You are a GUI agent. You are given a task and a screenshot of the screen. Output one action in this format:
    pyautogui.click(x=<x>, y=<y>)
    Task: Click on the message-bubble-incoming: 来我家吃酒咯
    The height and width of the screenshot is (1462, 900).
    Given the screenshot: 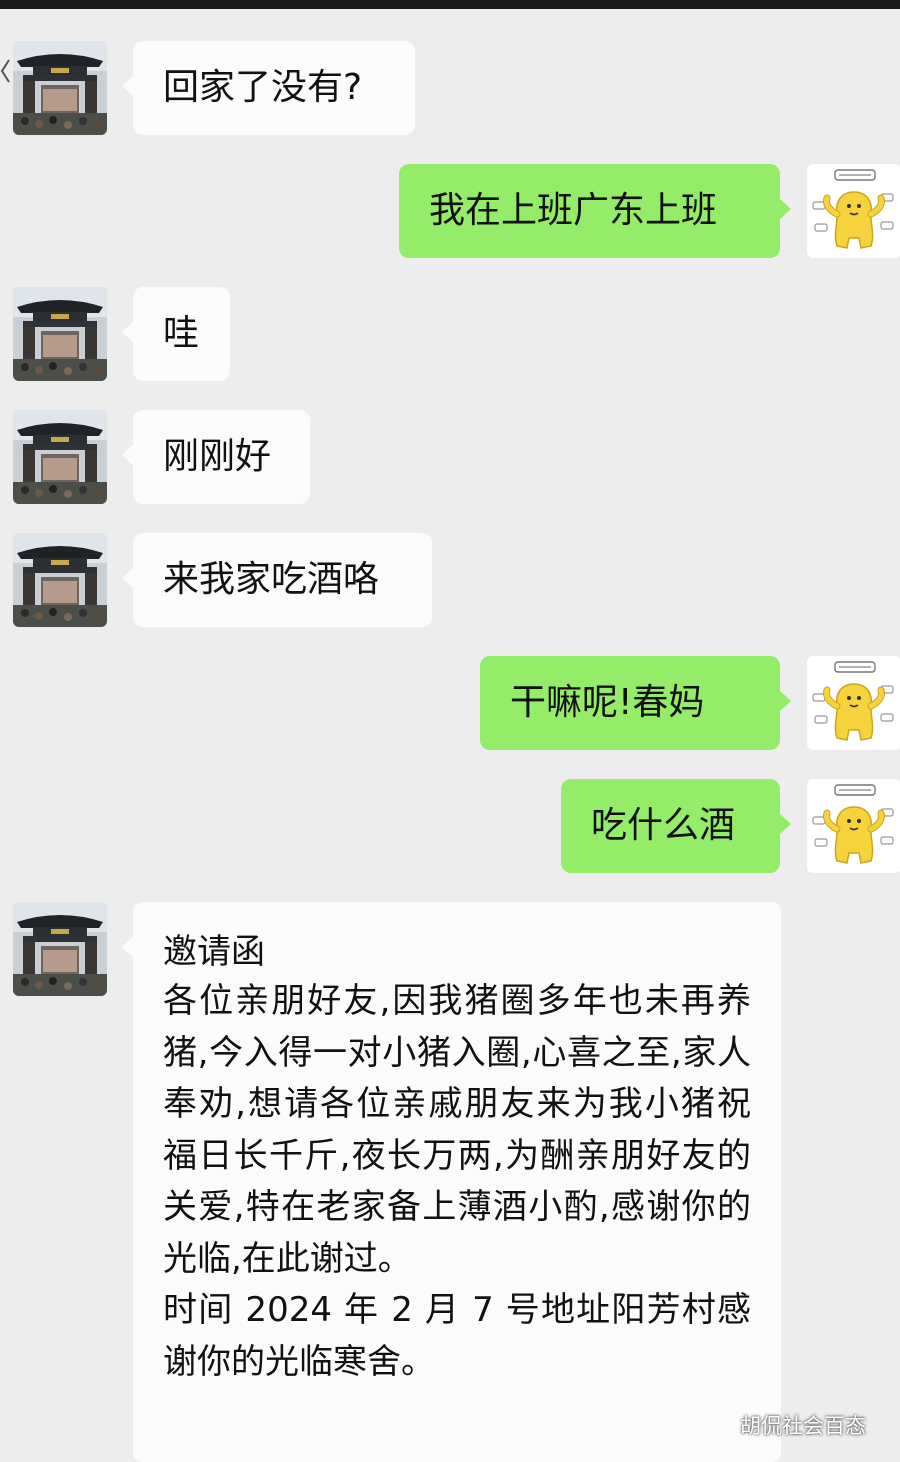 What is the action you would take?
    pyautogui.click(x=277, y=580)
    